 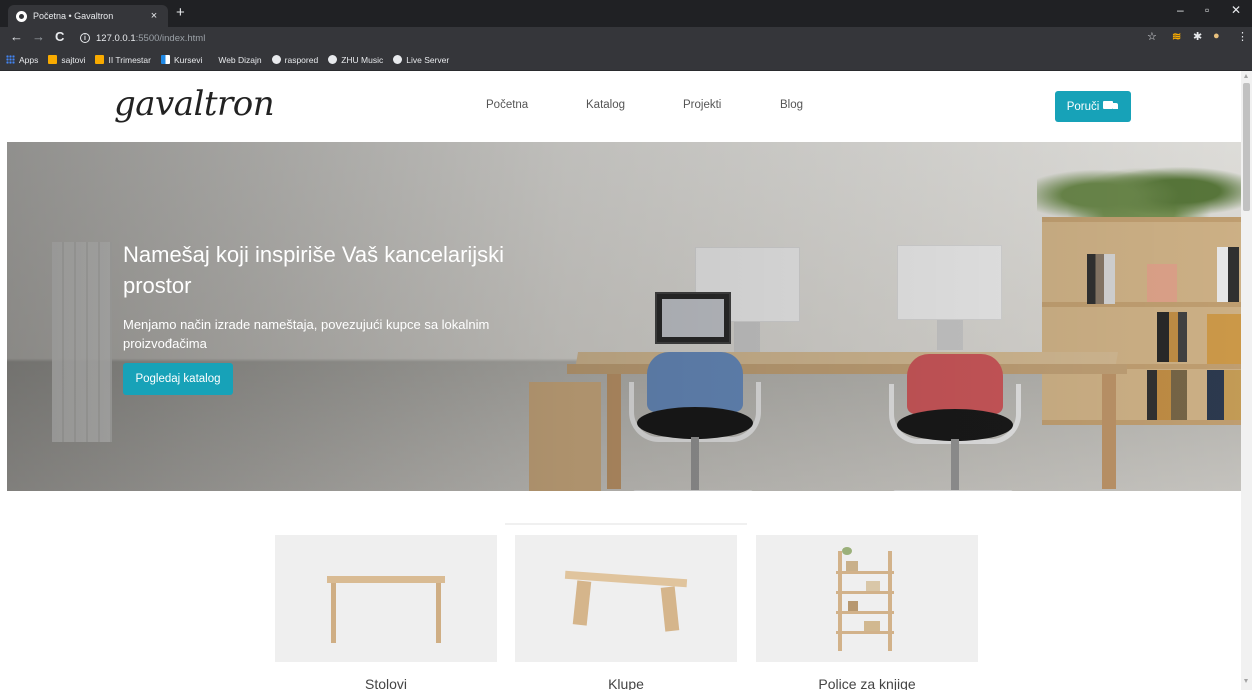 I want to click on rss-extension-icon: ≋, so click(x=1176, y=36).